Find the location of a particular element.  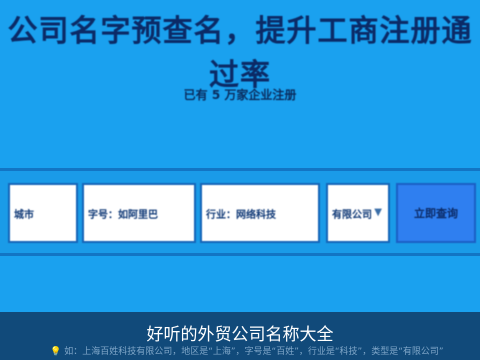

brand-name-field: 字号：如阿里巴 is located at coordinates (139, 213).